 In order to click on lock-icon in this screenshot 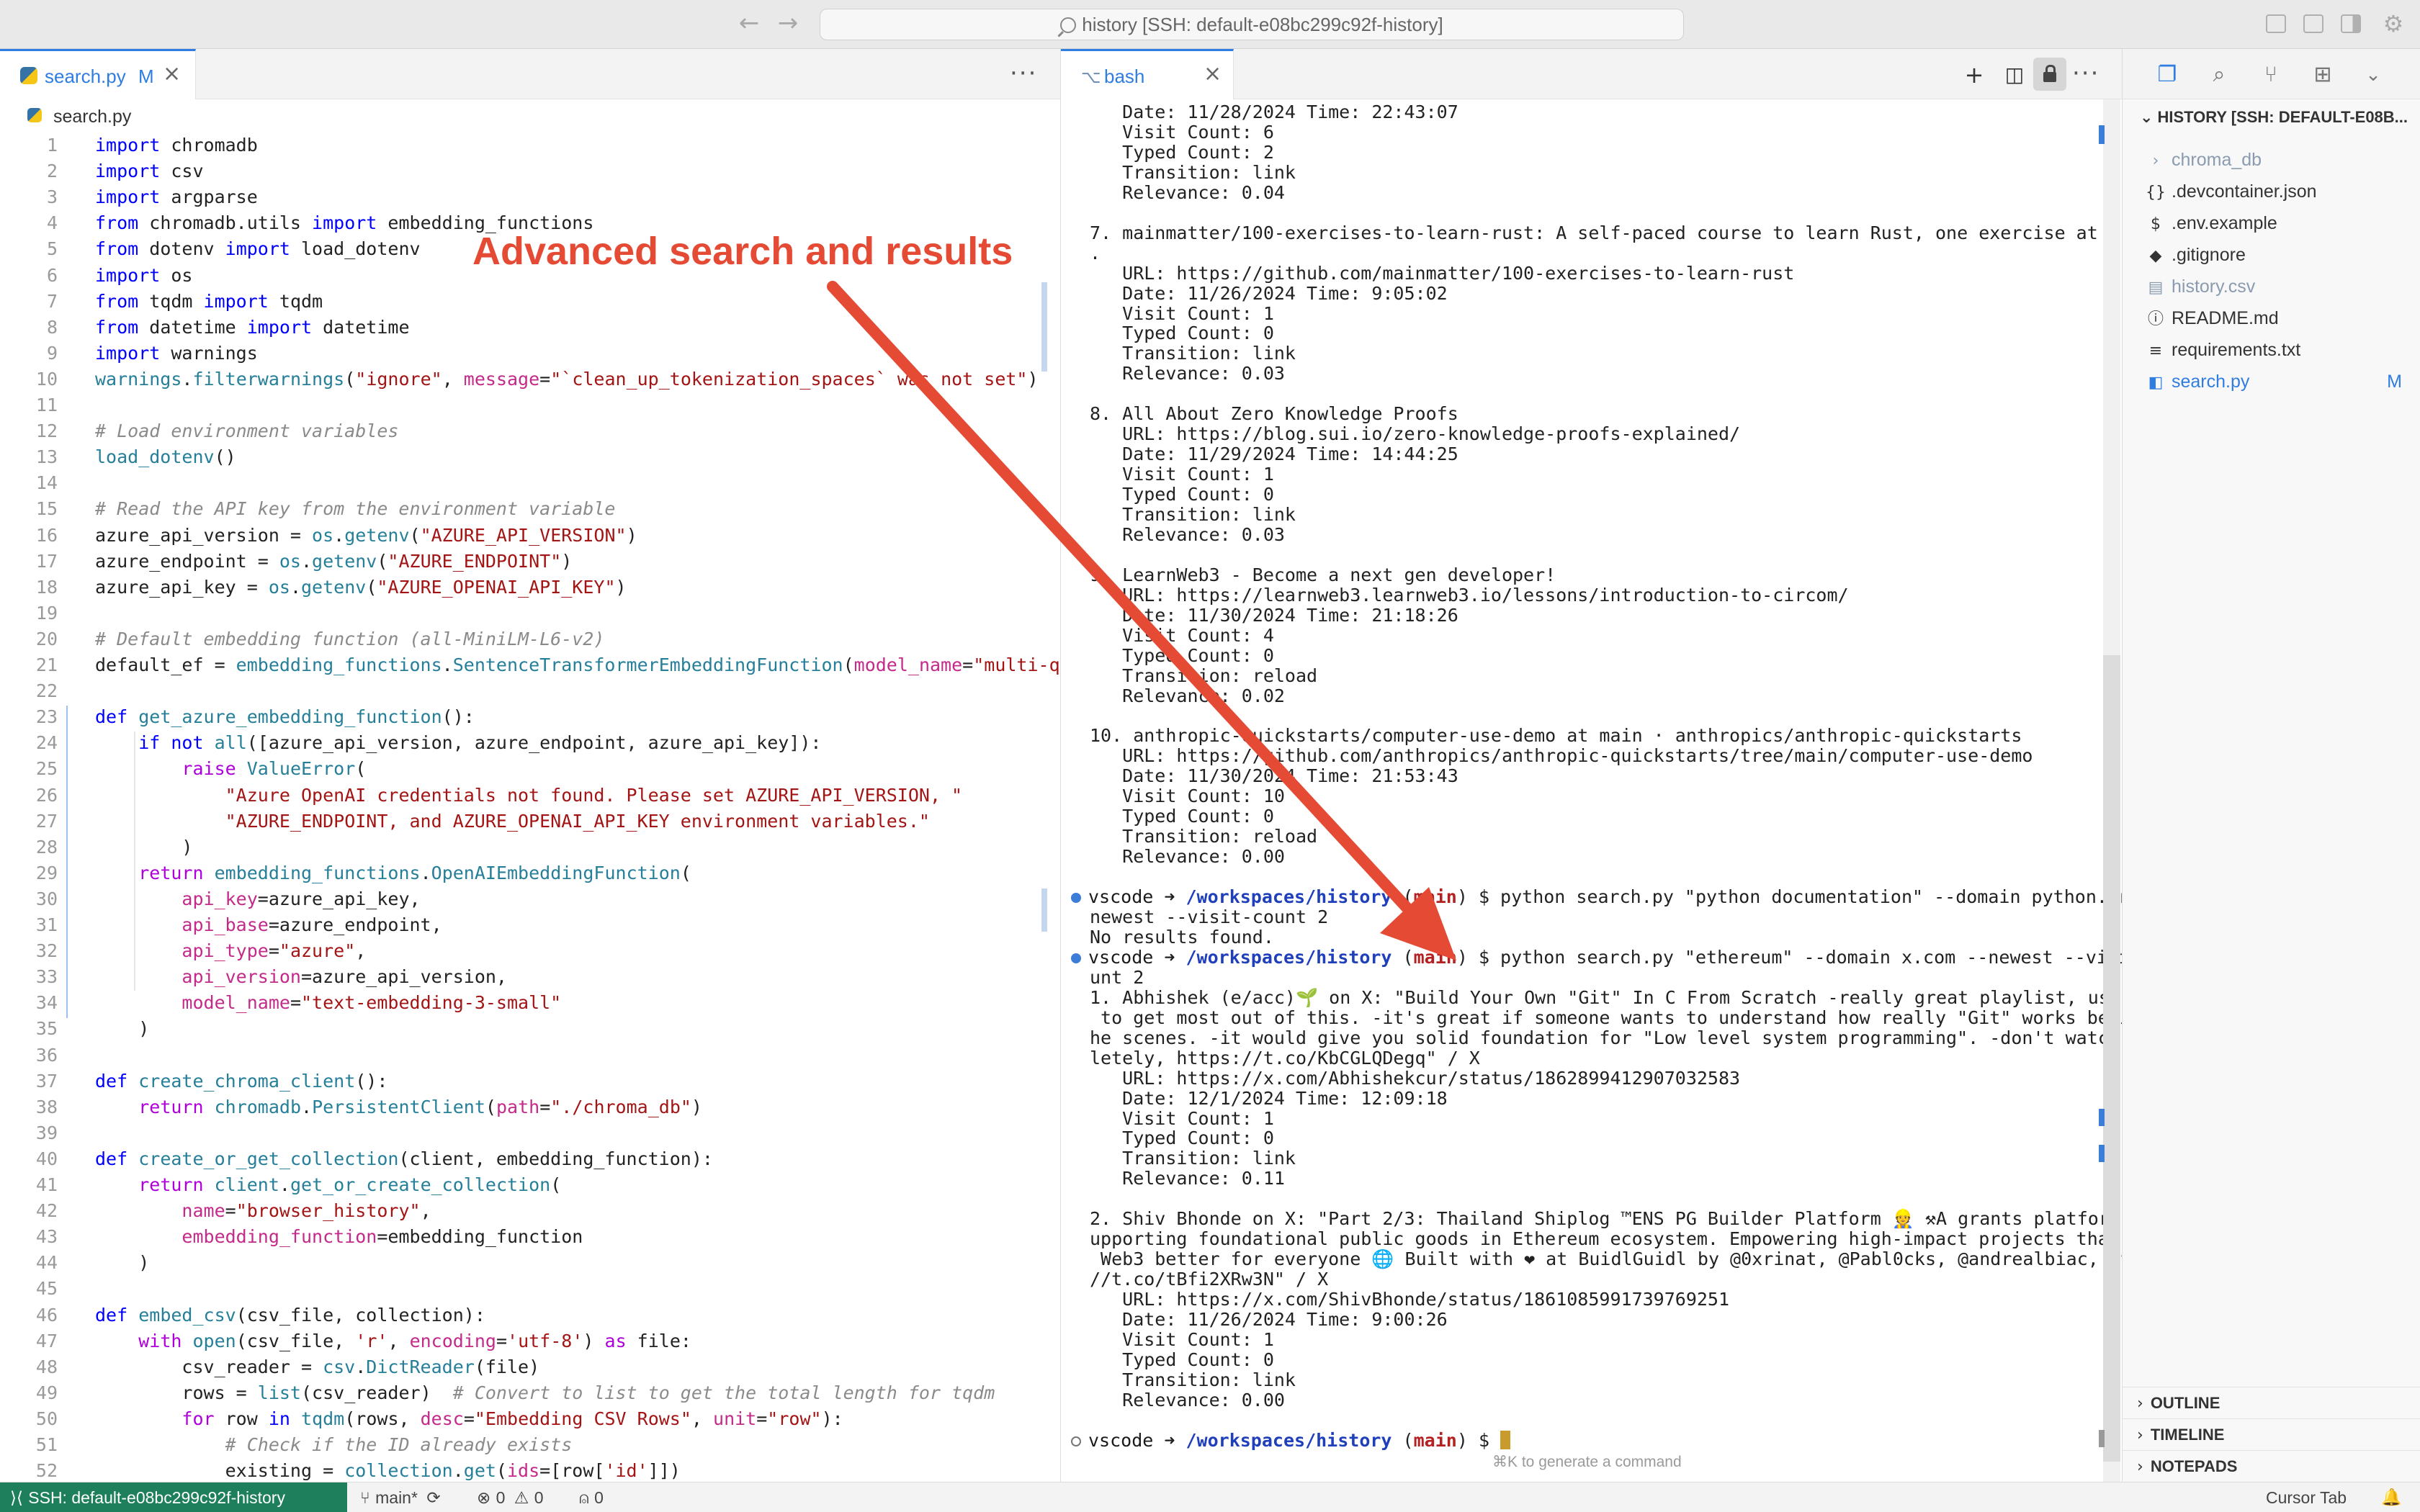, I will do `click(2049, 74)`.